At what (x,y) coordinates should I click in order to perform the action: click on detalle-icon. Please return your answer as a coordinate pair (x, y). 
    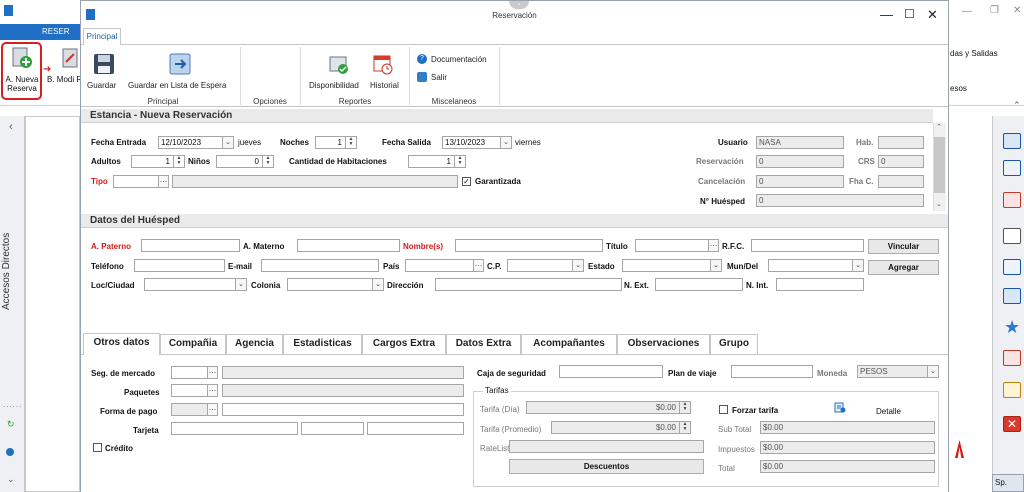
    Looking at the image, I should click on (840, 407).